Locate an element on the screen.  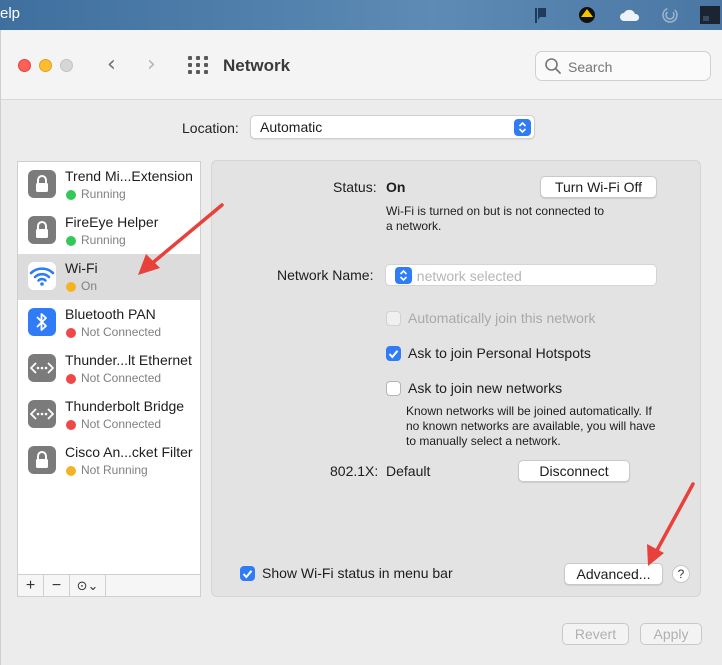
show-wifi-status-checkbox is located at coordinates (247, 573).